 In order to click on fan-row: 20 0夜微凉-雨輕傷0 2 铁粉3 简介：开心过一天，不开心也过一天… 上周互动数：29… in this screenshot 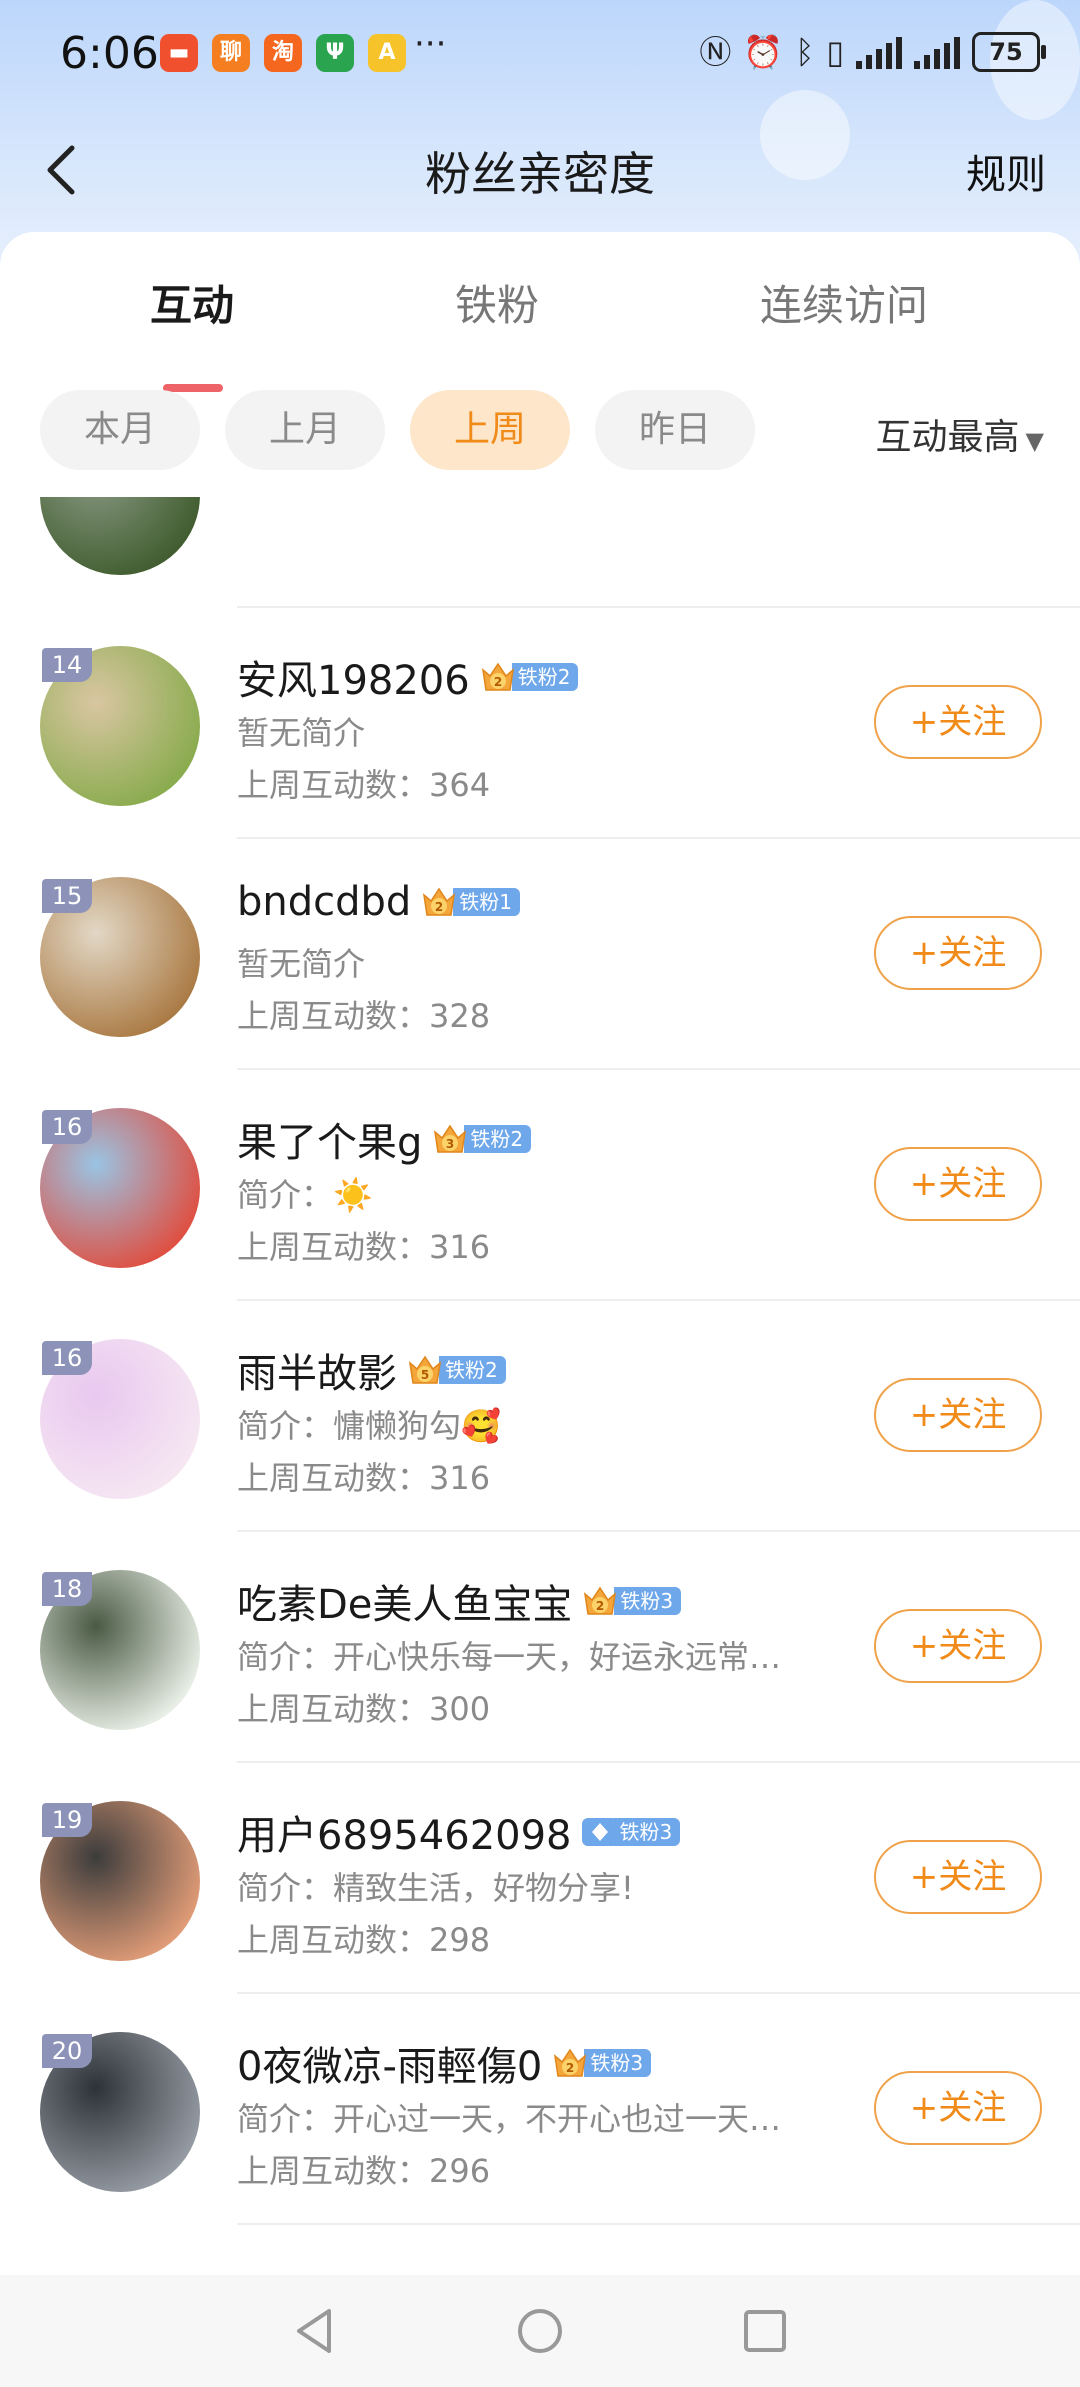, I will do `click(540, 2109)`.